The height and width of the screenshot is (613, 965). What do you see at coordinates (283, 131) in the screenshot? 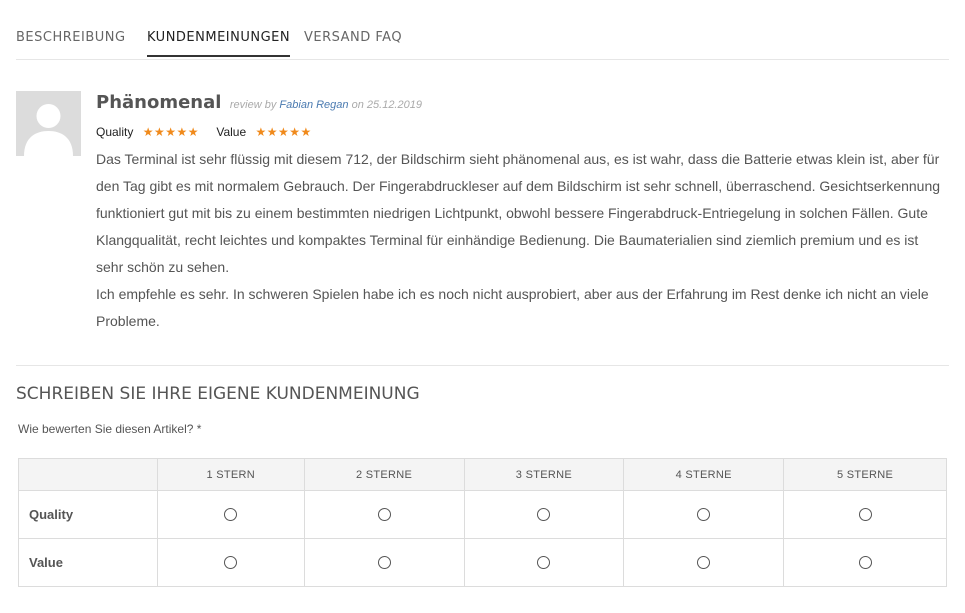
I see `star-icon-rating-value: ★★★★★` at bounding box center [283, 131].